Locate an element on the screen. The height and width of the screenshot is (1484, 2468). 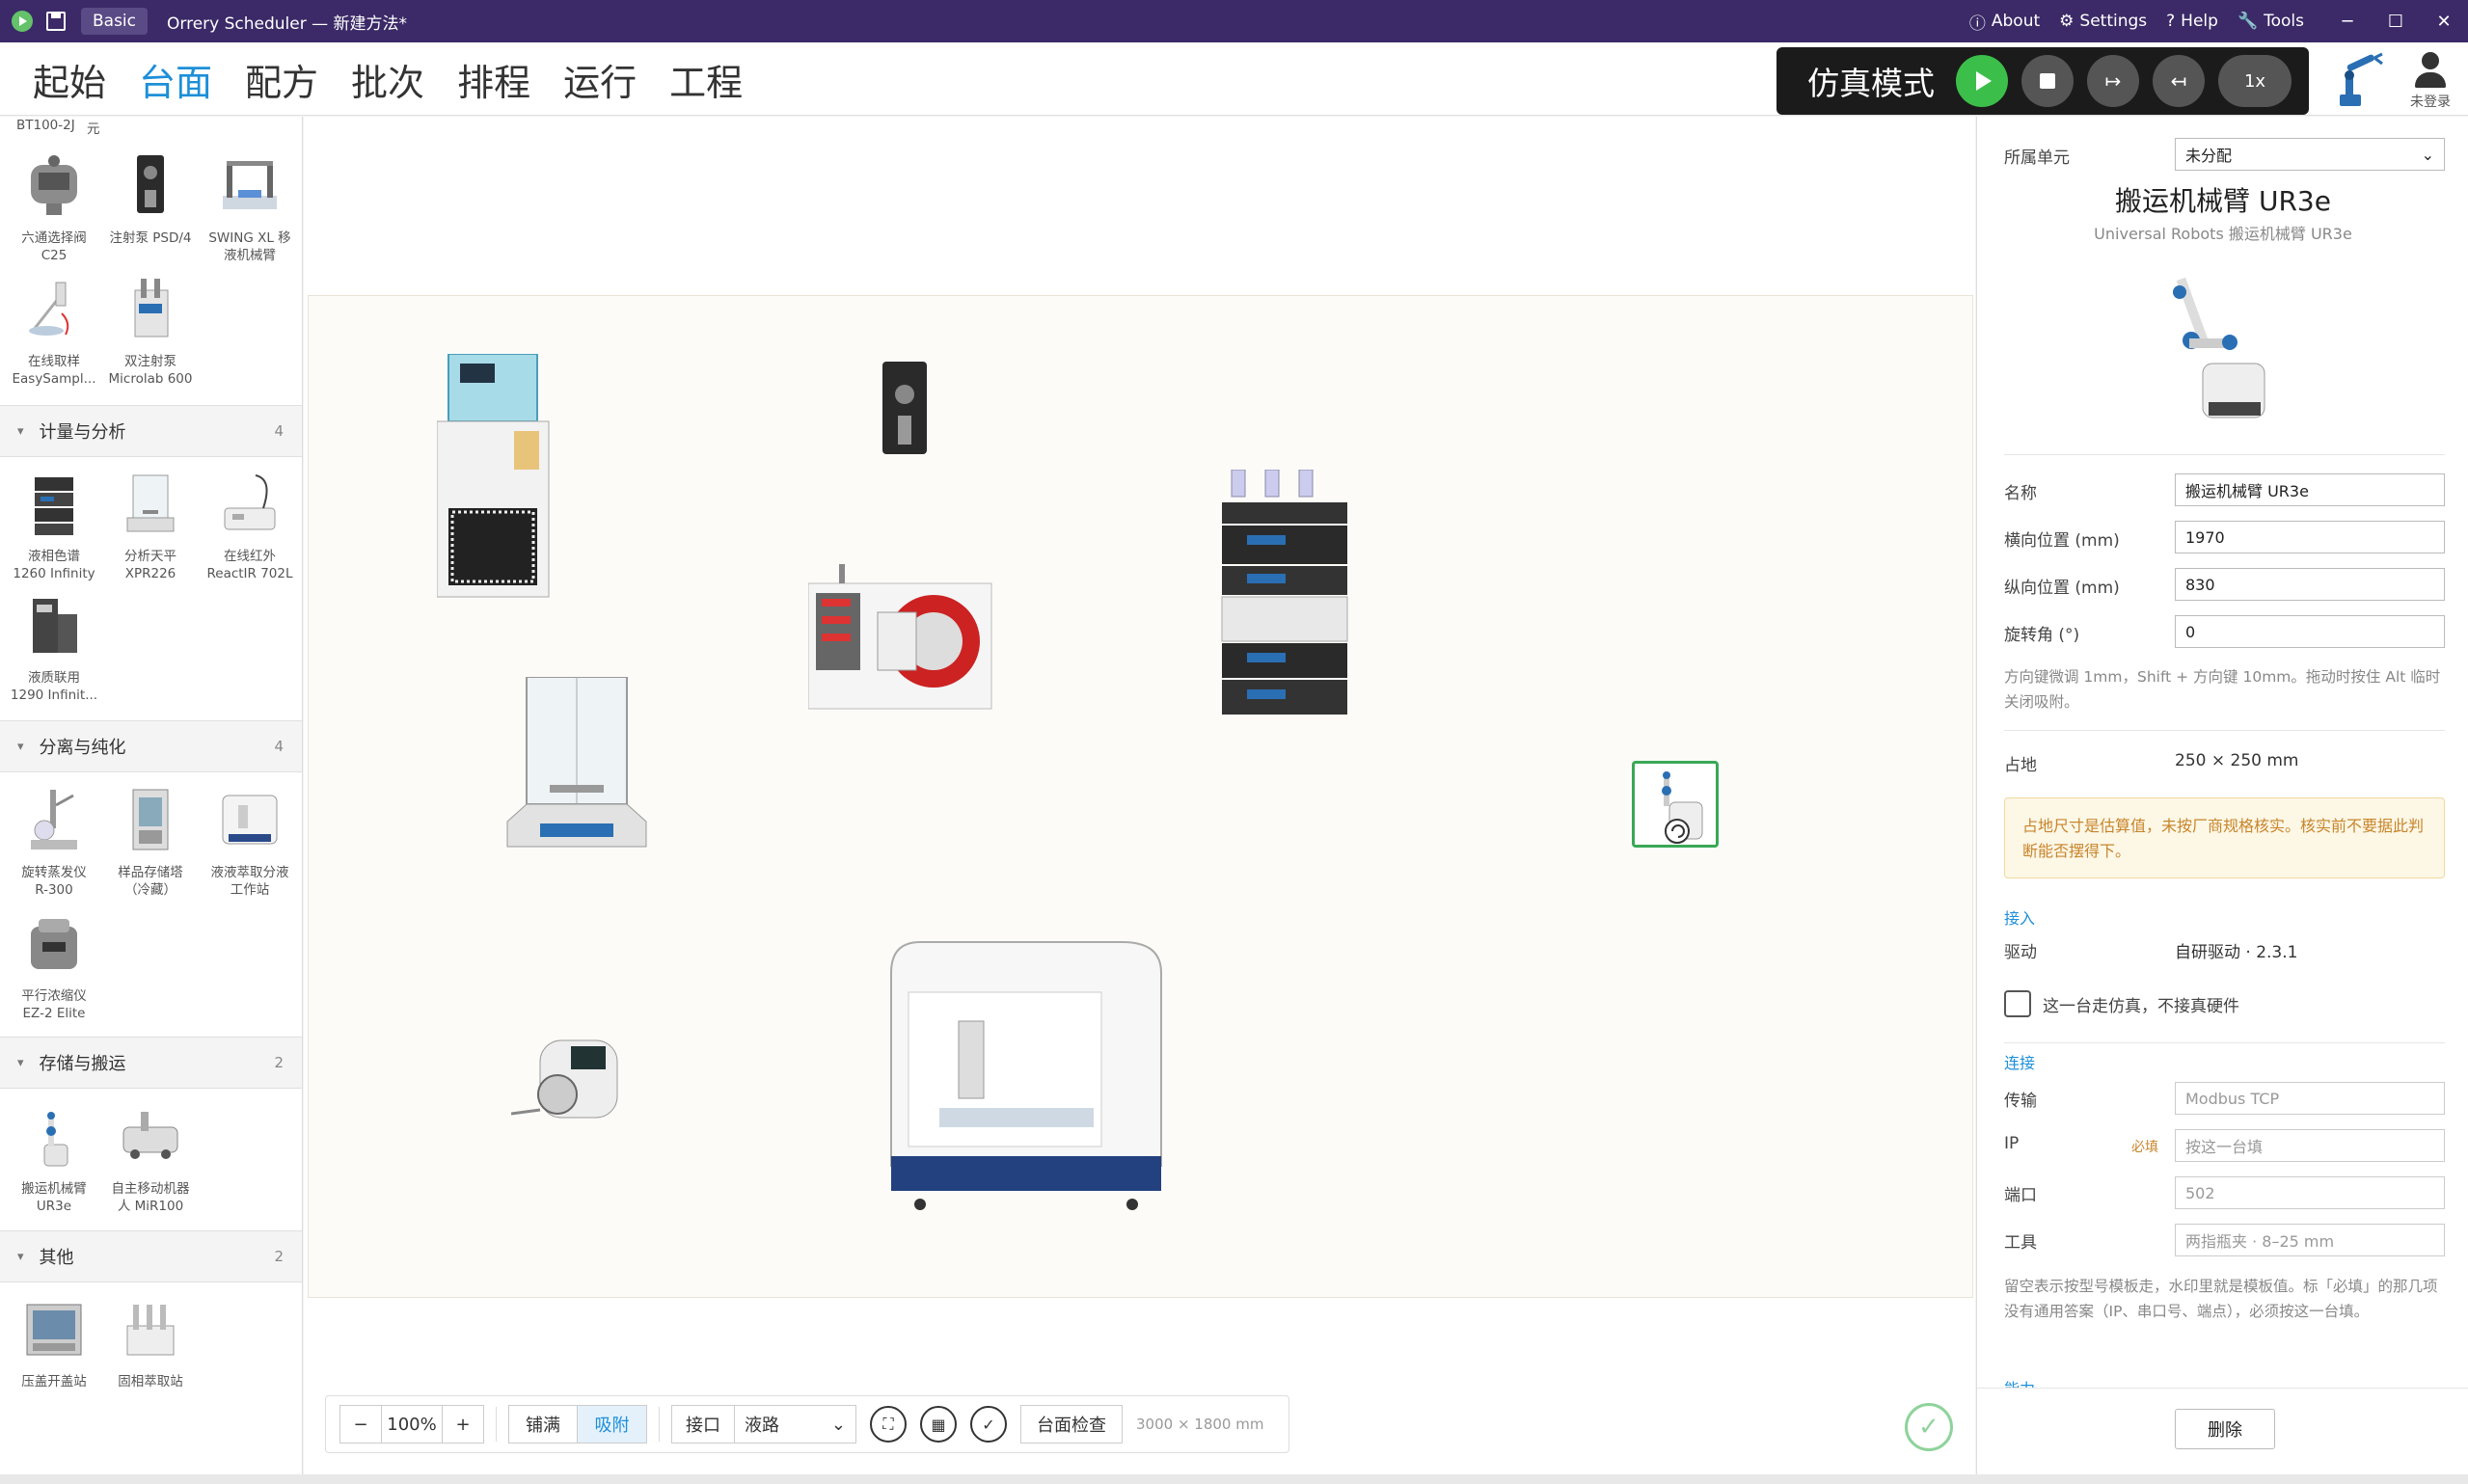
tab-2: 配方 is located at coordinates (281, 79).